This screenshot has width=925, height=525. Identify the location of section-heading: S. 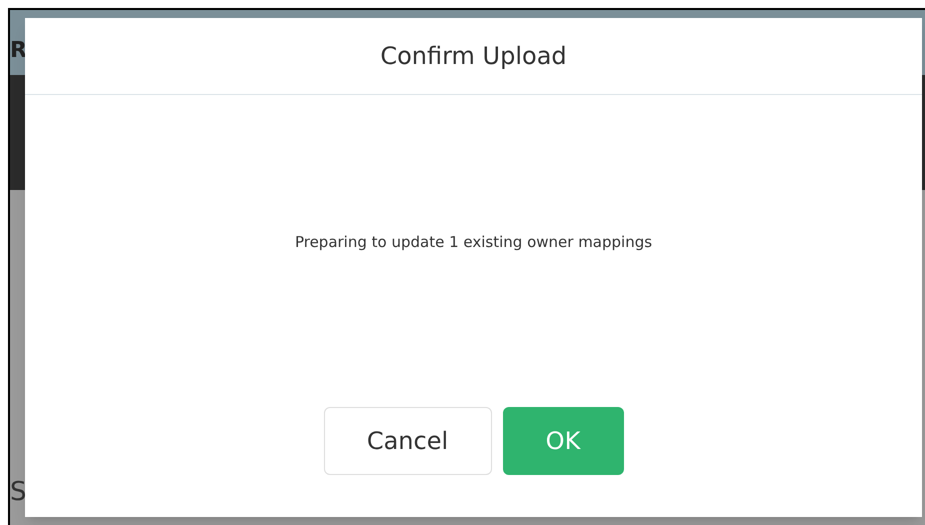
(19, 492).